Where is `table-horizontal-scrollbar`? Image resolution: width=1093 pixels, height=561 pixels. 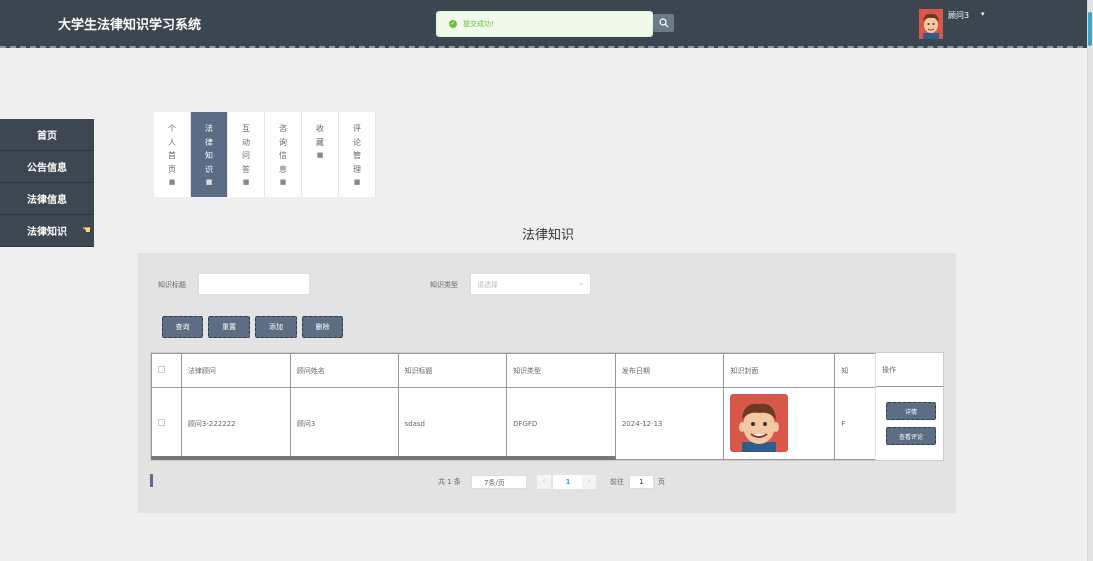
table-horizontal-scrollbar is located at coordinates (383, 458).